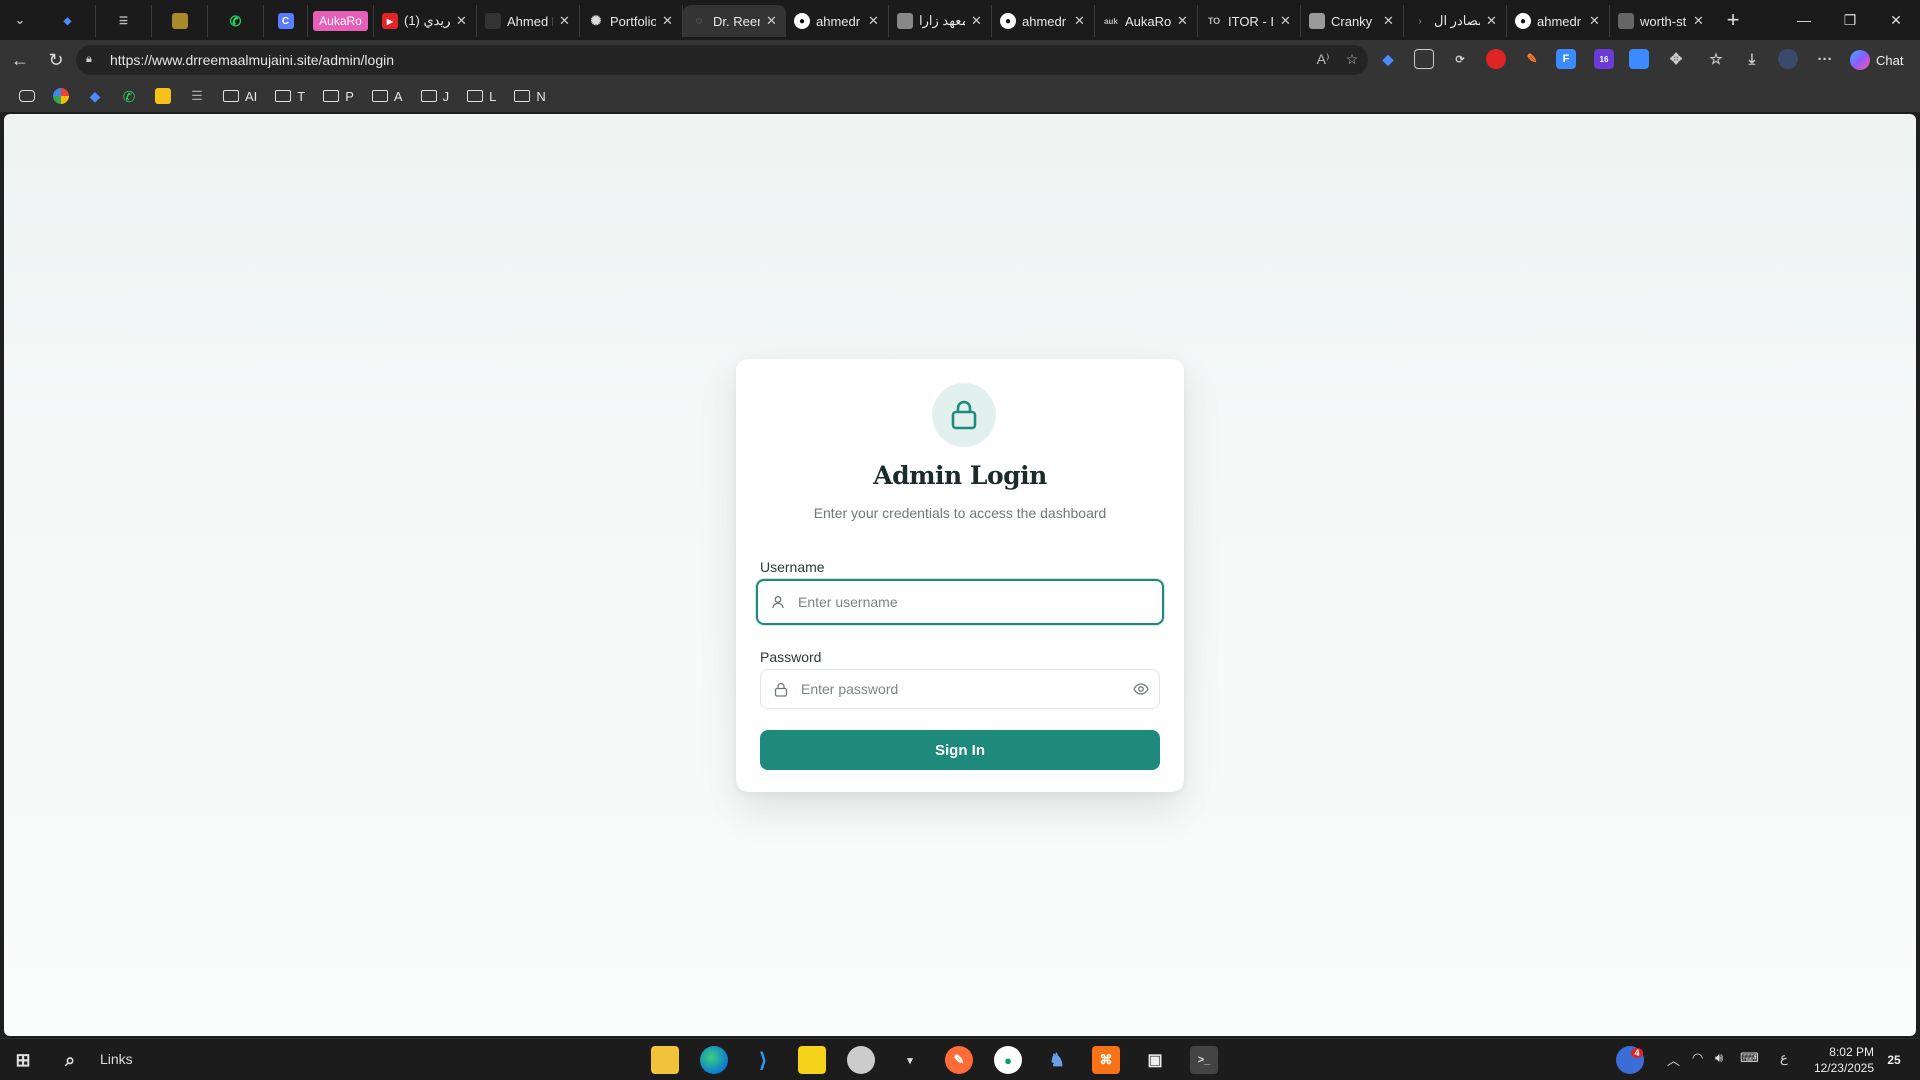 The image size is (1920, 1080). Describe the element at coordinates (1532, 59) in the screenshot. I see `pen-extension-icon: ✎` at that location.